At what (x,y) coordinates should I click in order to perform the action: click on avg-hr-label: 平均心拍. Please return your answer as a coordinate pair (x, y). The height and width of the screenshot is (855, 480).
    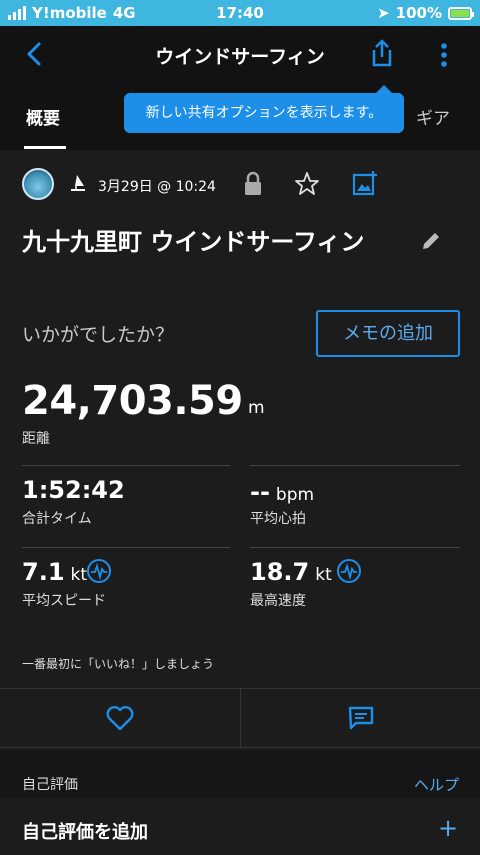
    Looking at the image, I should click on (278, 519).